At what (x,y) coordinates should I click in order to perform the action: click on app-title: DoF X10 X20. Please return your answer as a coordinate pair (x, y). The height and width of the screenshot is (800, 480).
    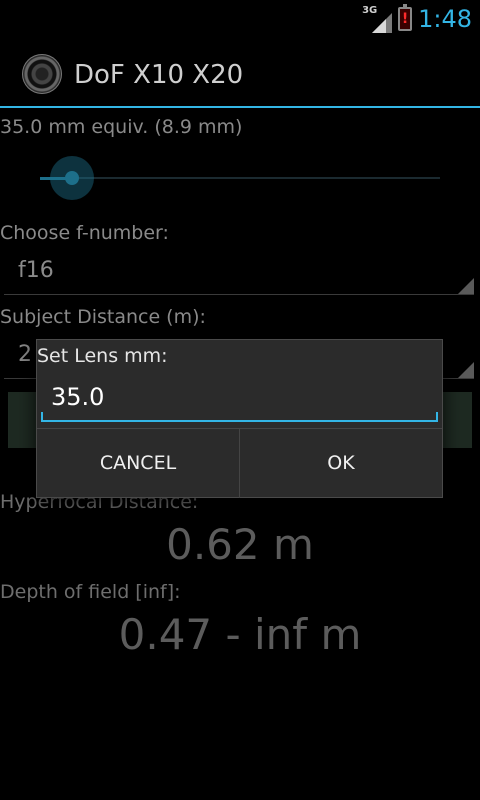
    Looking at the image, I should click on (159, 75).